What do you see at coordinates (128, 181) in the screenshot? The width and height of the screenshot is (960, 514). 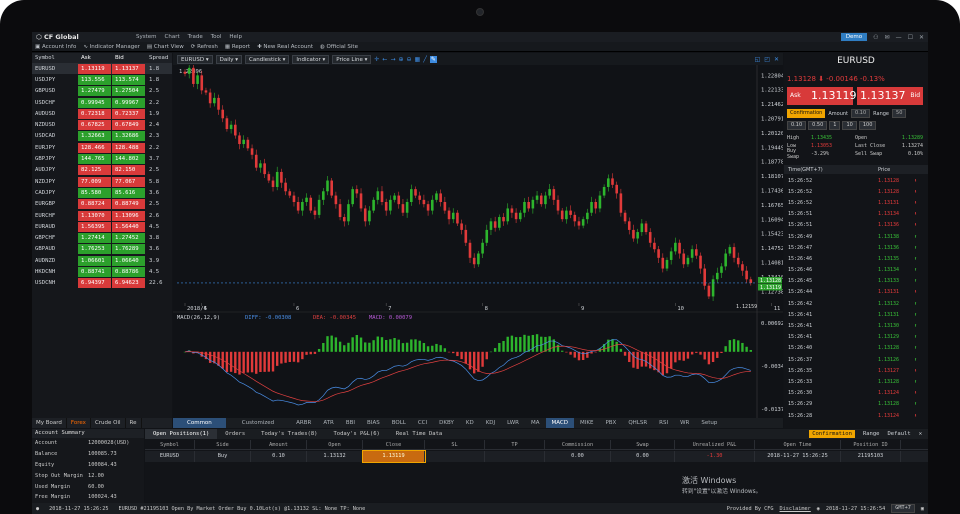 I see `quote-bid: 77.067` at bounding box center [128, 181].